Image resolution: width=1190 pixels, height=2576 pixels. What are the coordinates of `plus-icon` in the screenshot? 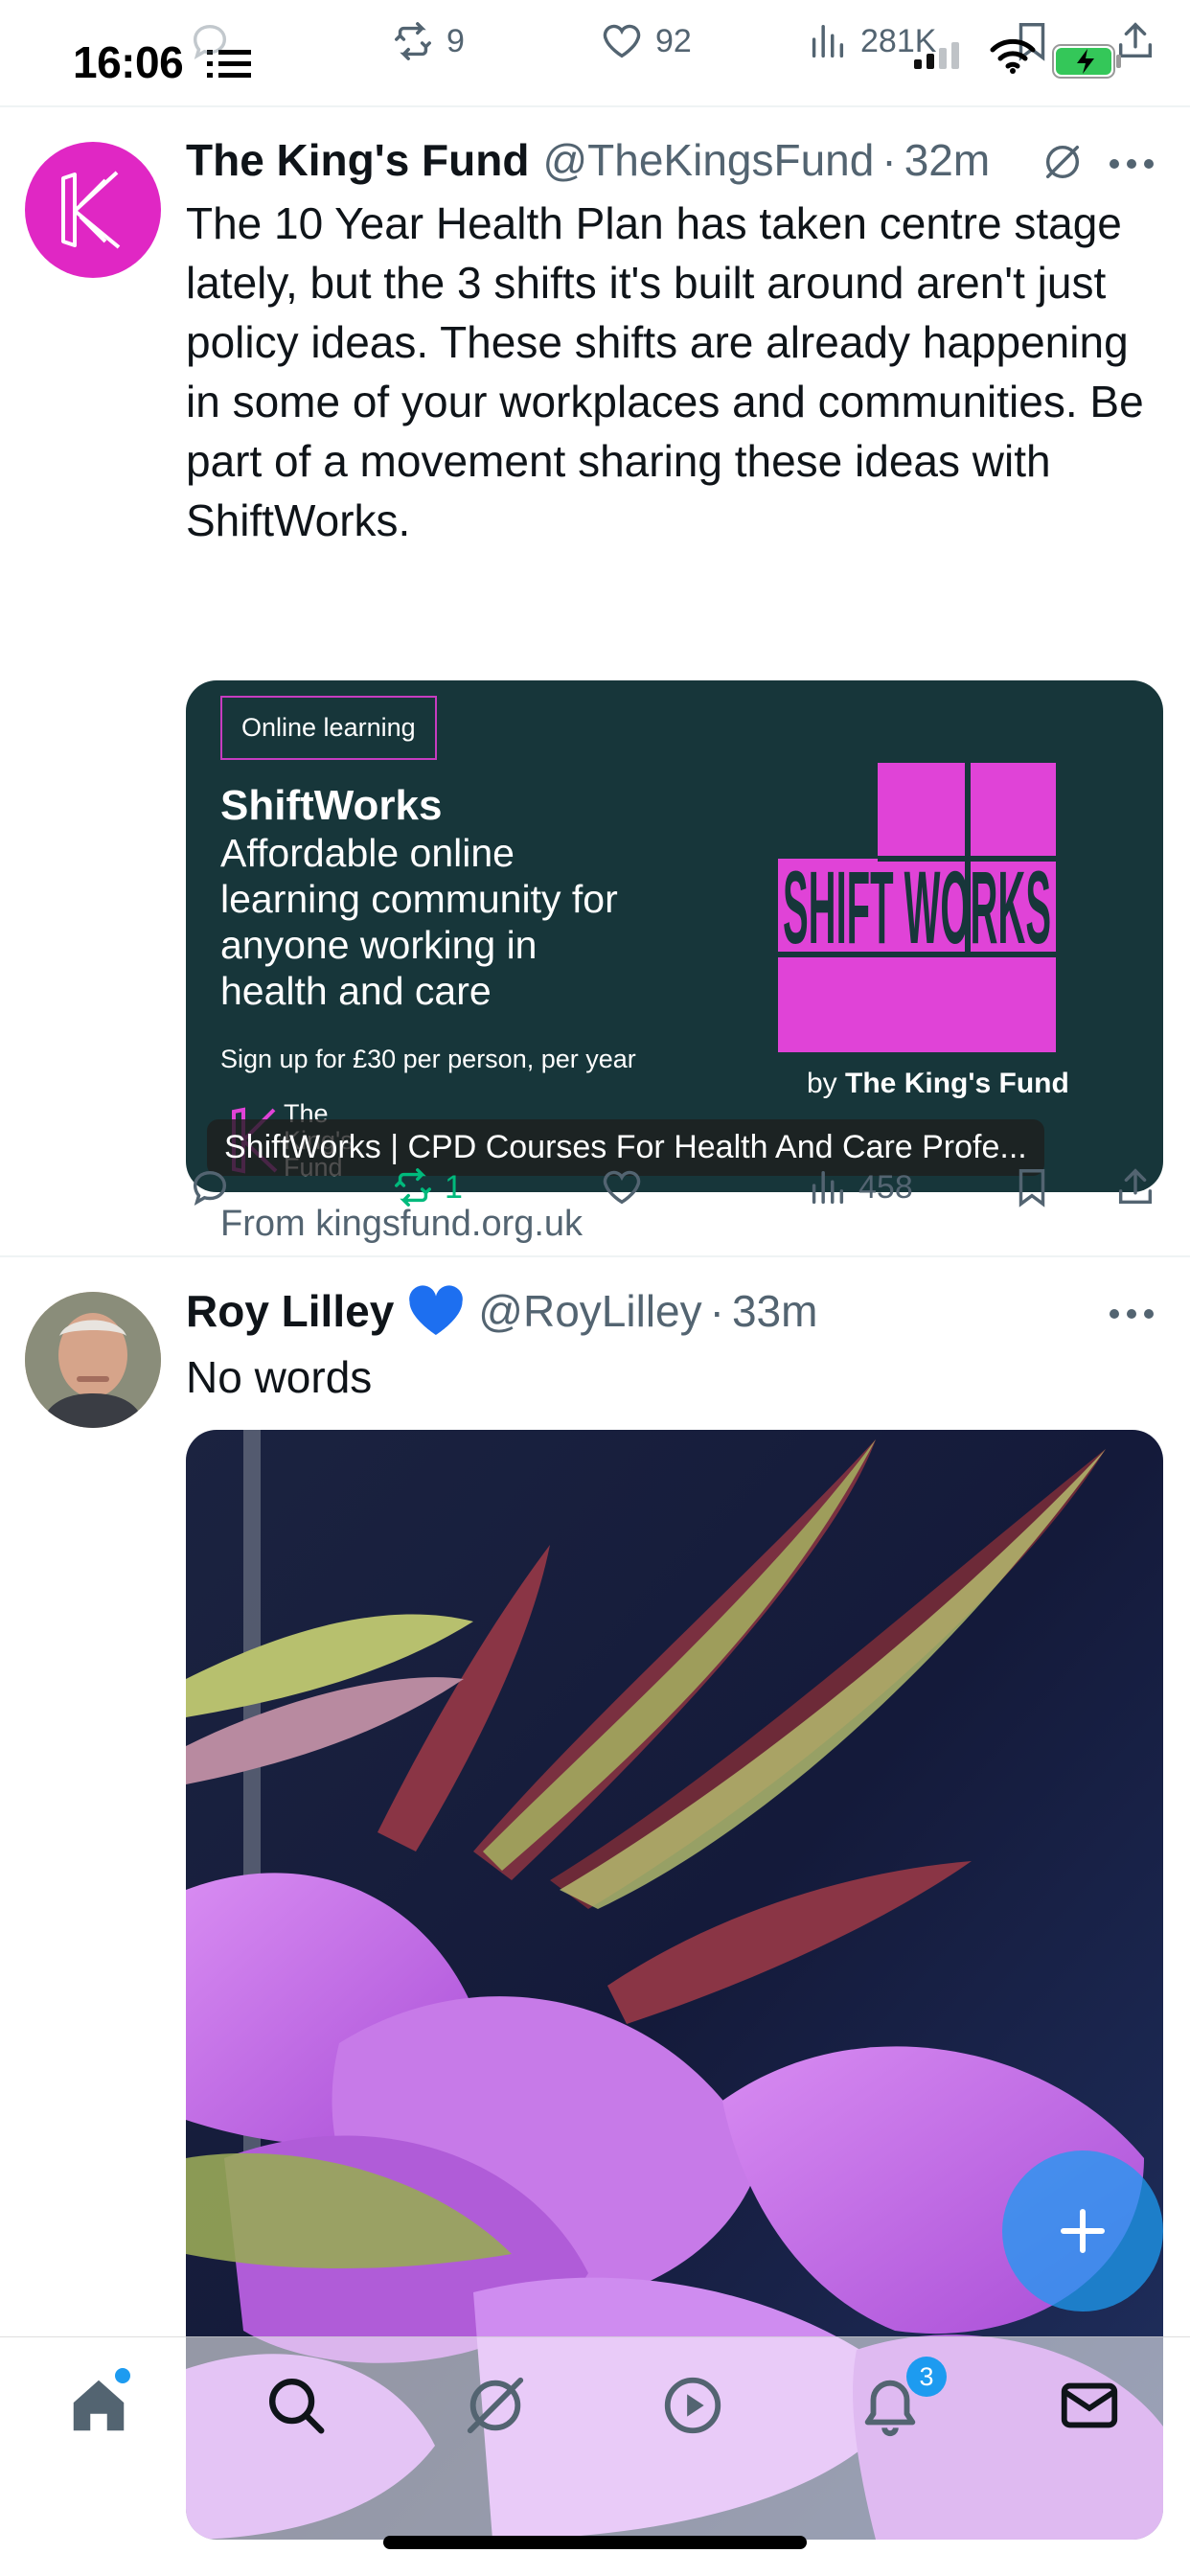 It's located at (1083, 2231).